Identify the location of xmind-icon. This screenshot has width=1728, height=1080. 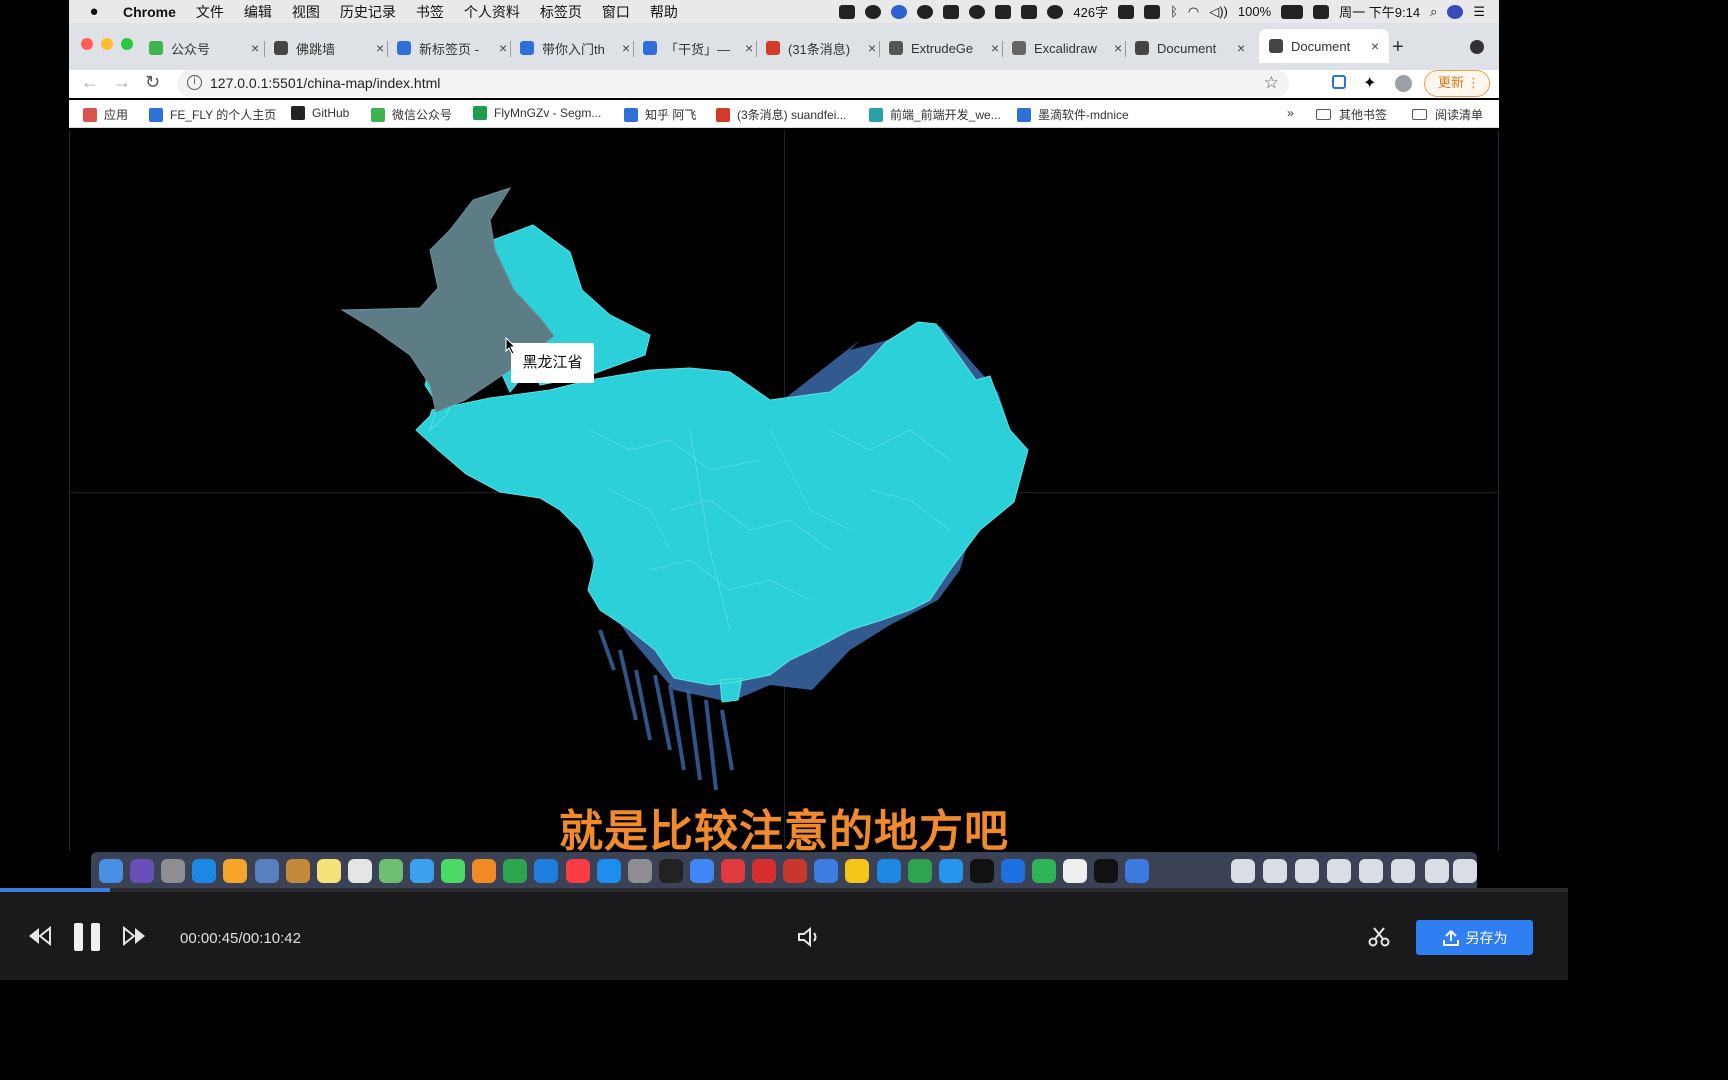
(733, 871).